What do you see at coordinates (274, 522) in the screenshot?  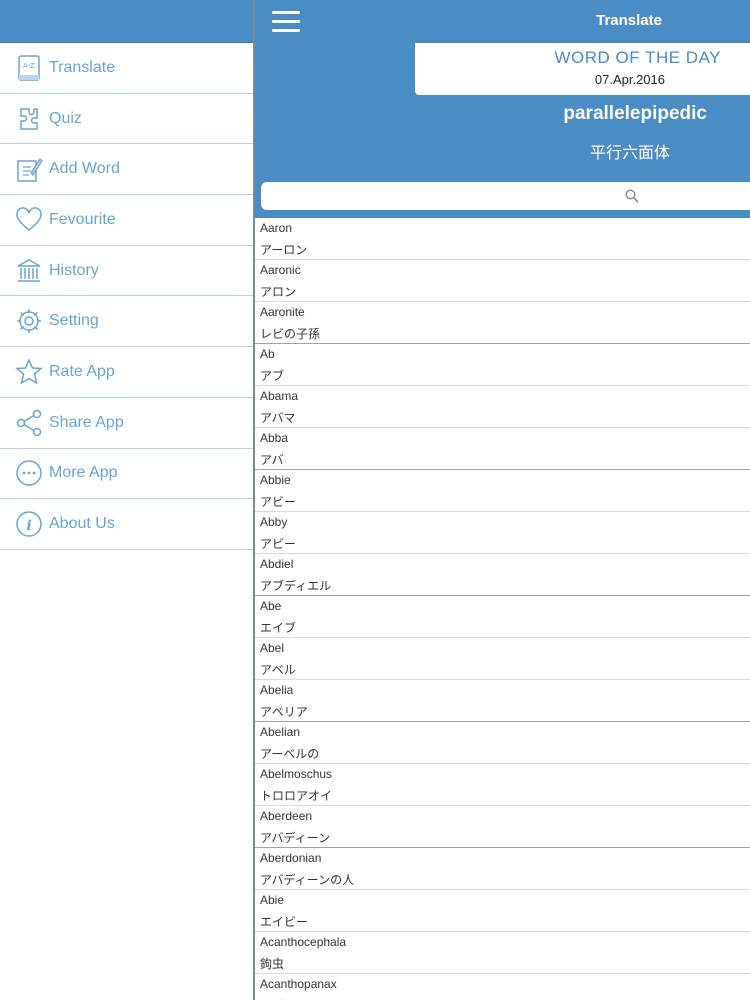 I see `word-english: Abby` at bounding box center [274, 522].